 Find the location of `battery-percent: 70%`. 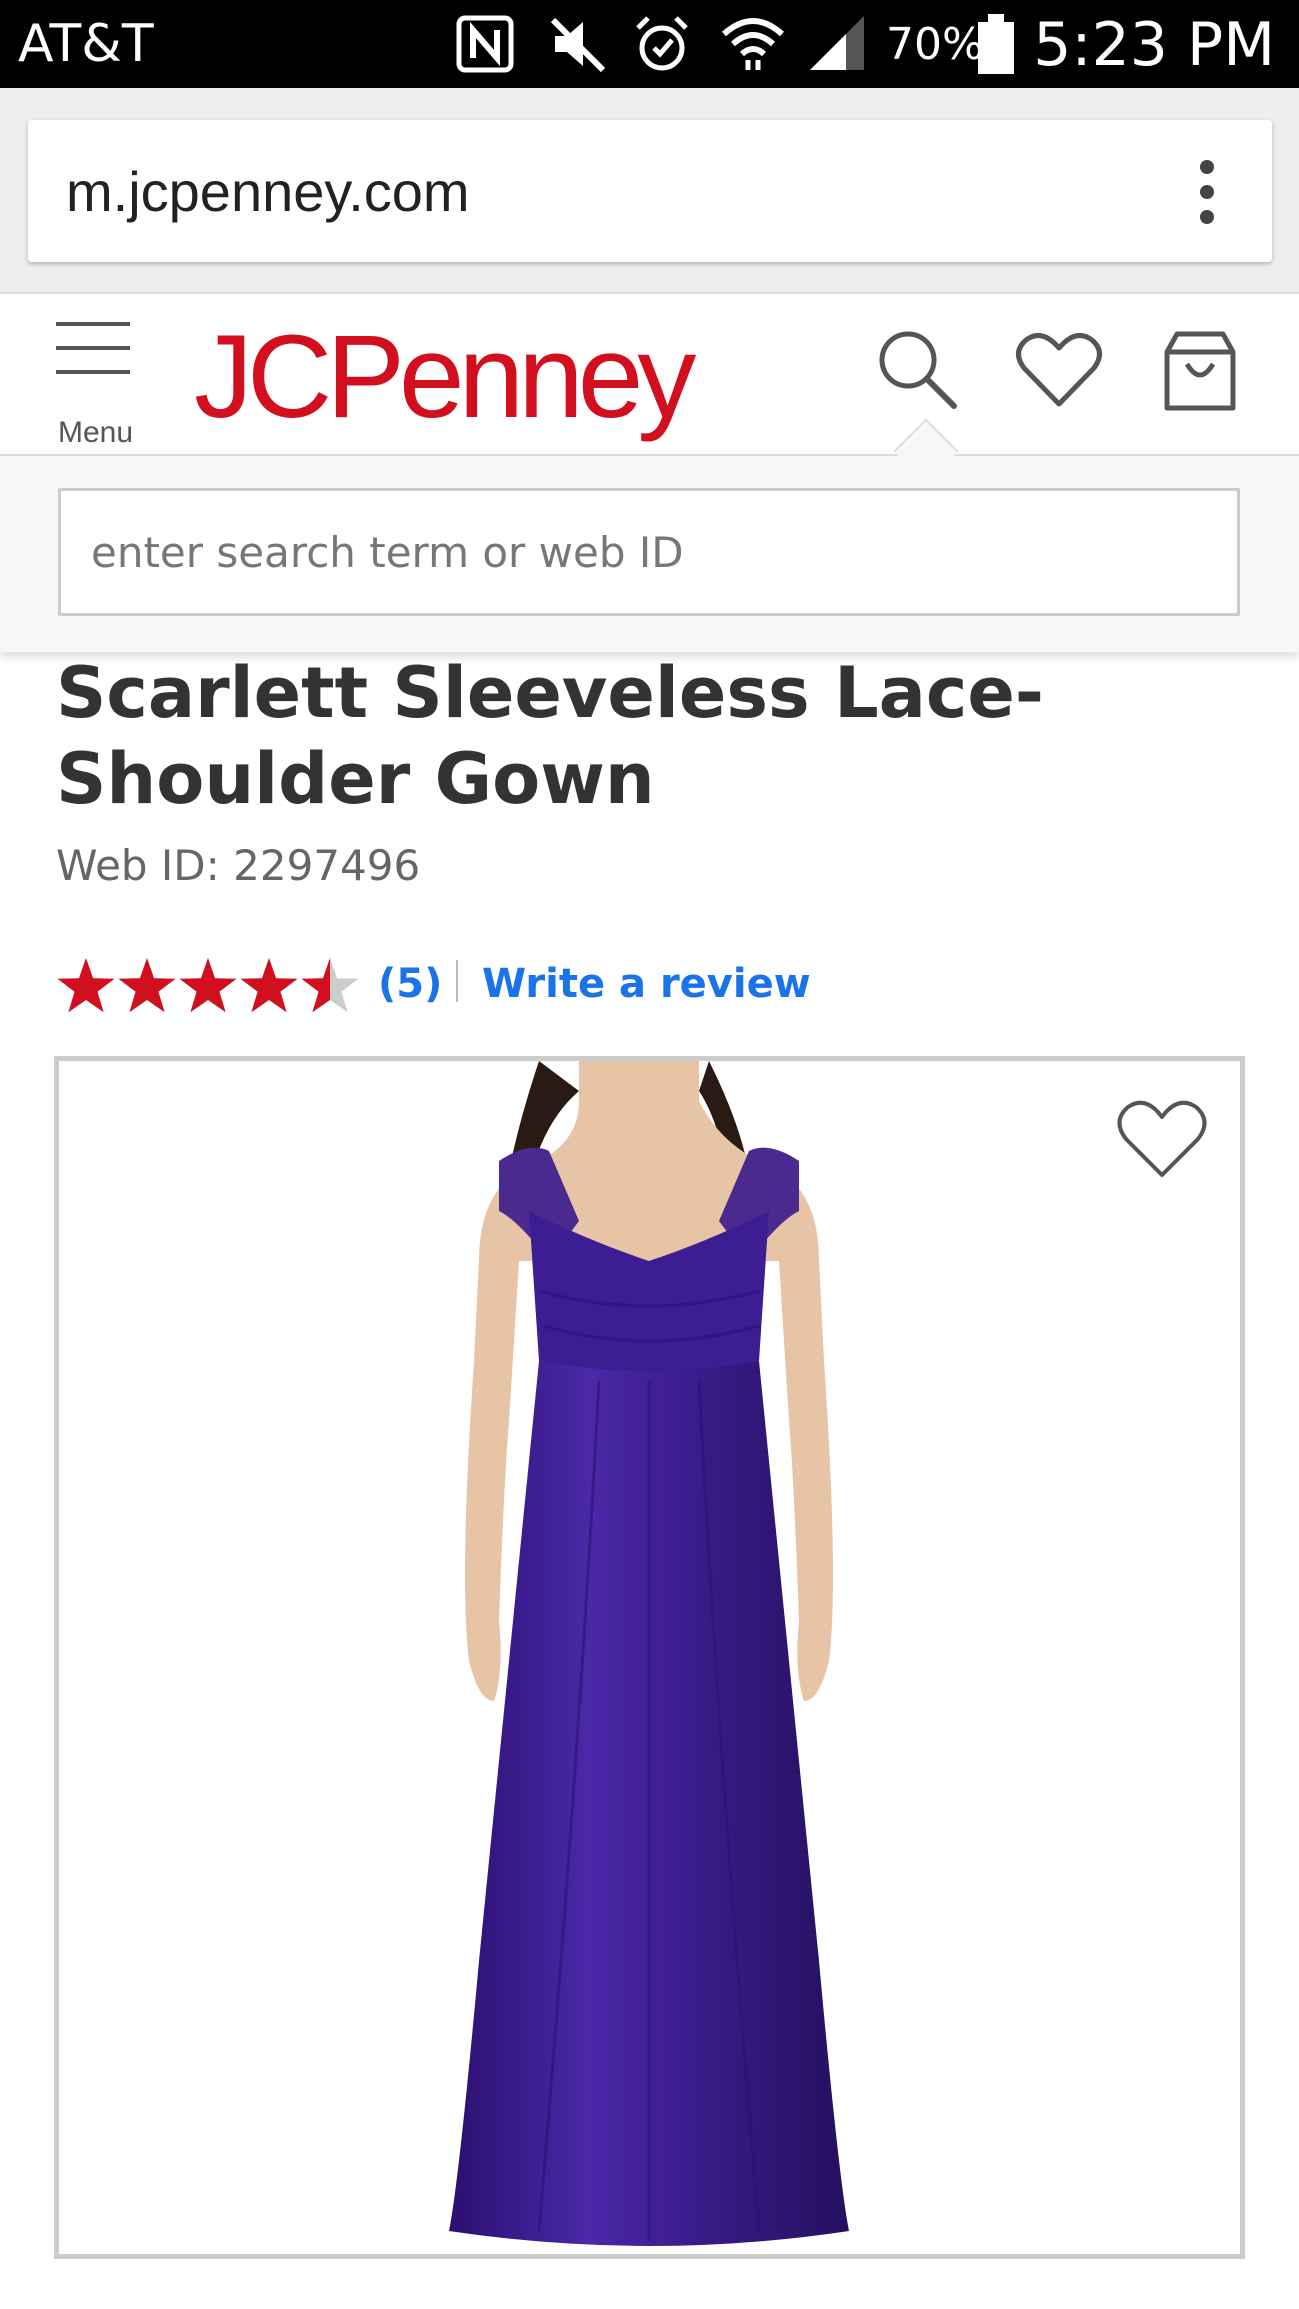

battery-percent: 70% is located at coordinates (935, 44).